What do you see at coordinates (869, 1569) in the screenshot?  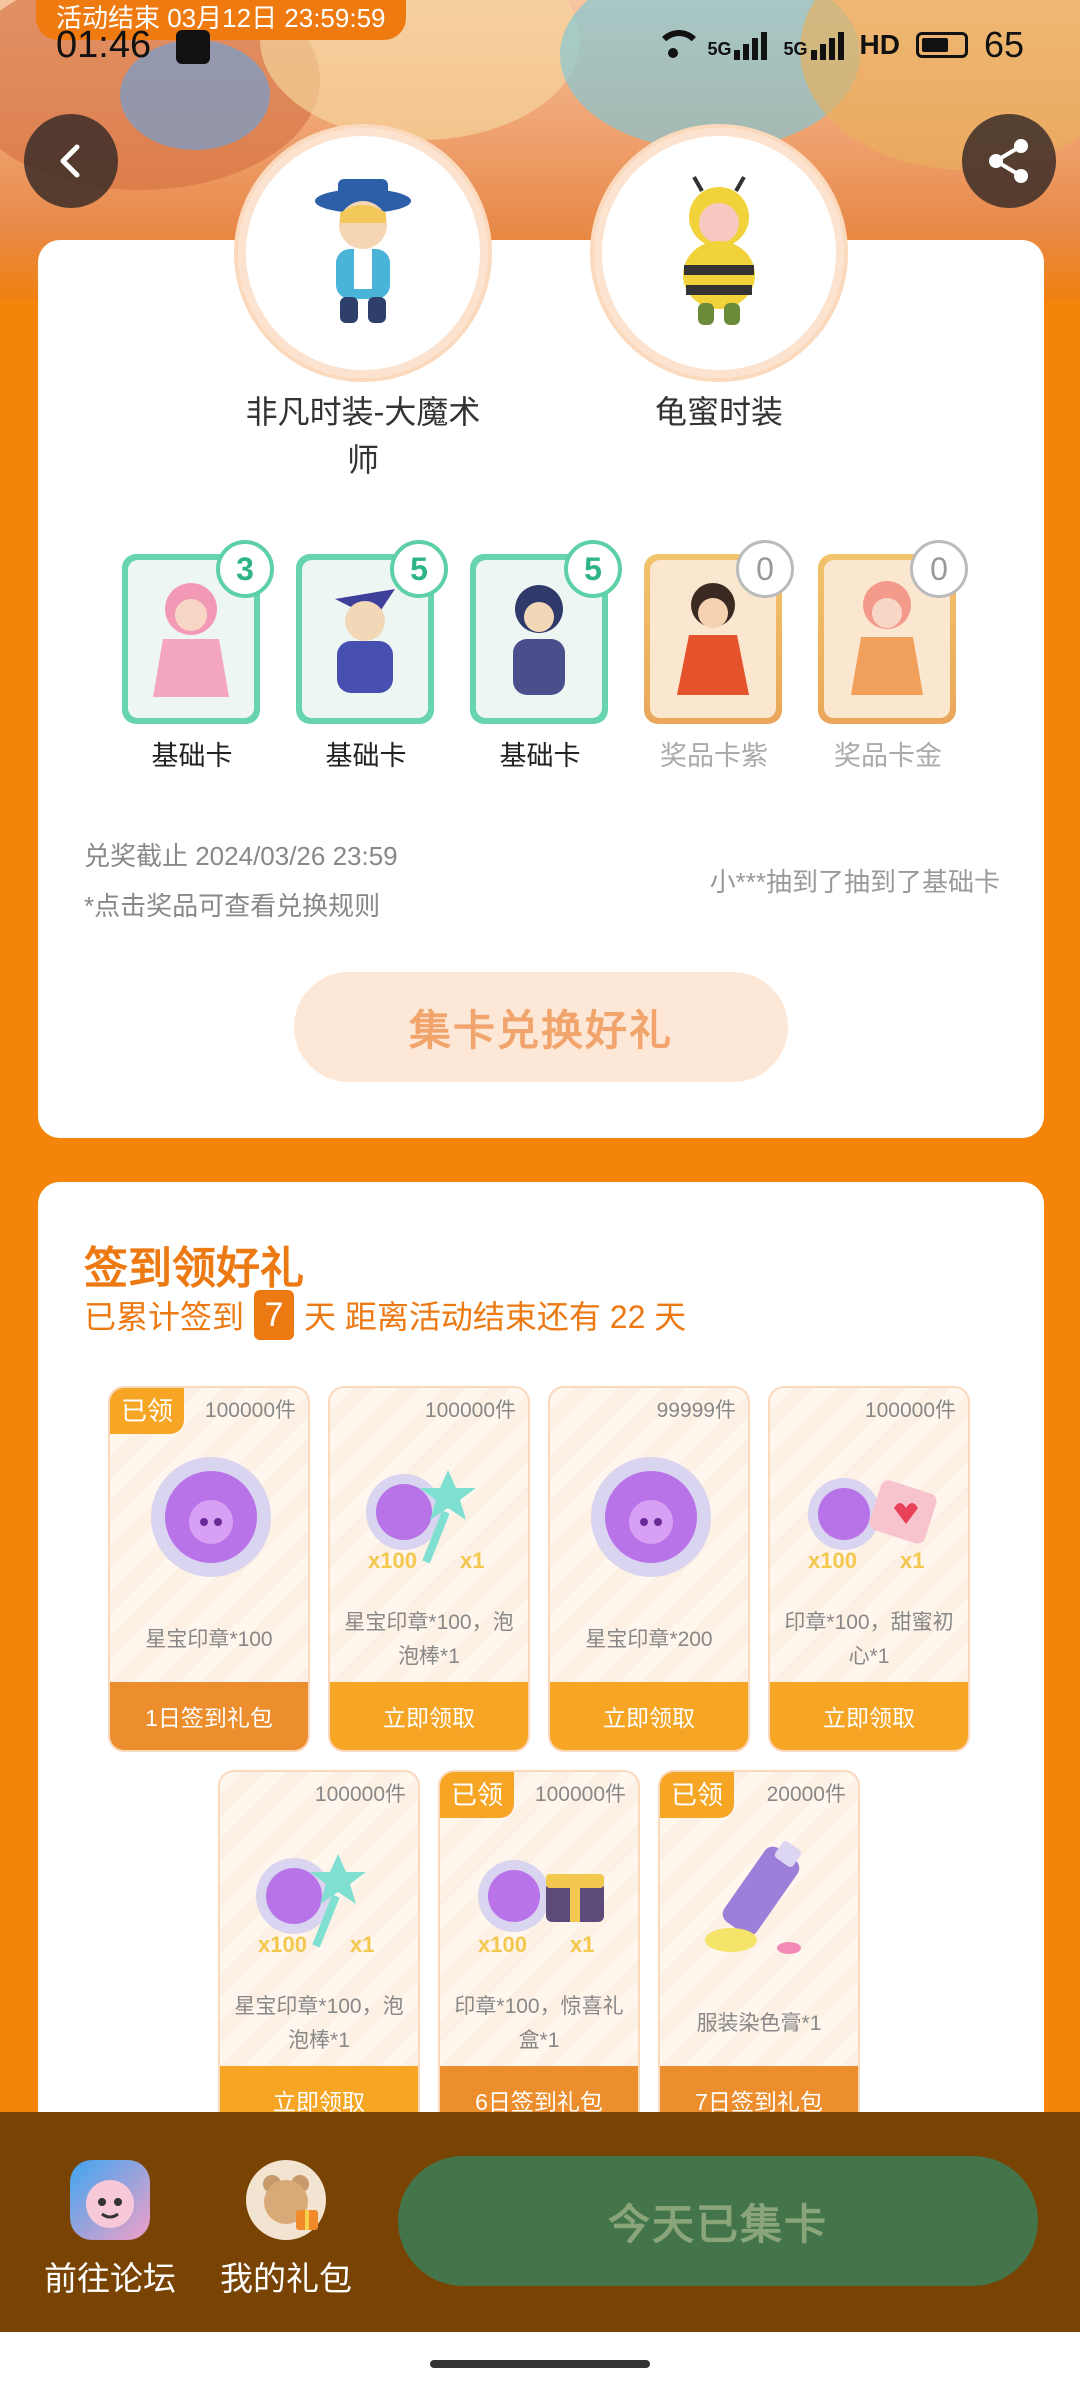 I see `gift-card-day4: 100000件 x100 x1 印章*100，甜蜜初心*1 立即领取` at bounding box center [869, 1569].